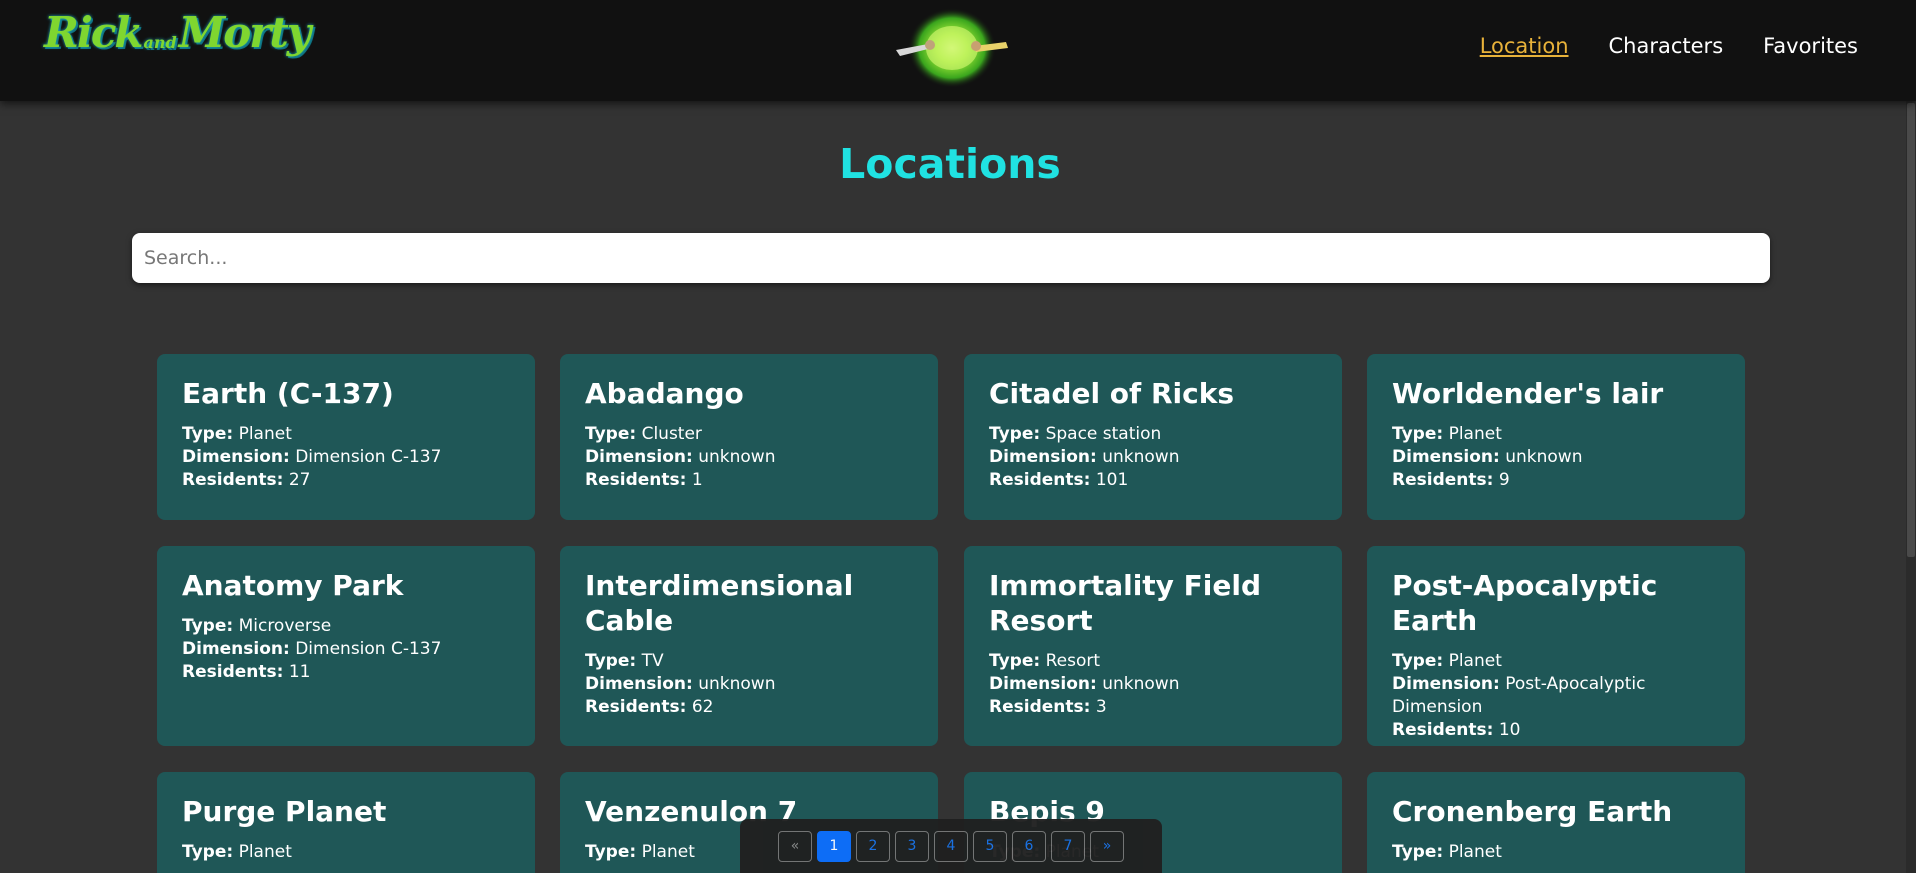 The image size is (1916, 873). Describe the element at coordinates (649, 707) in the screenshot. I see `location-residents: Residents: 62` at that location.